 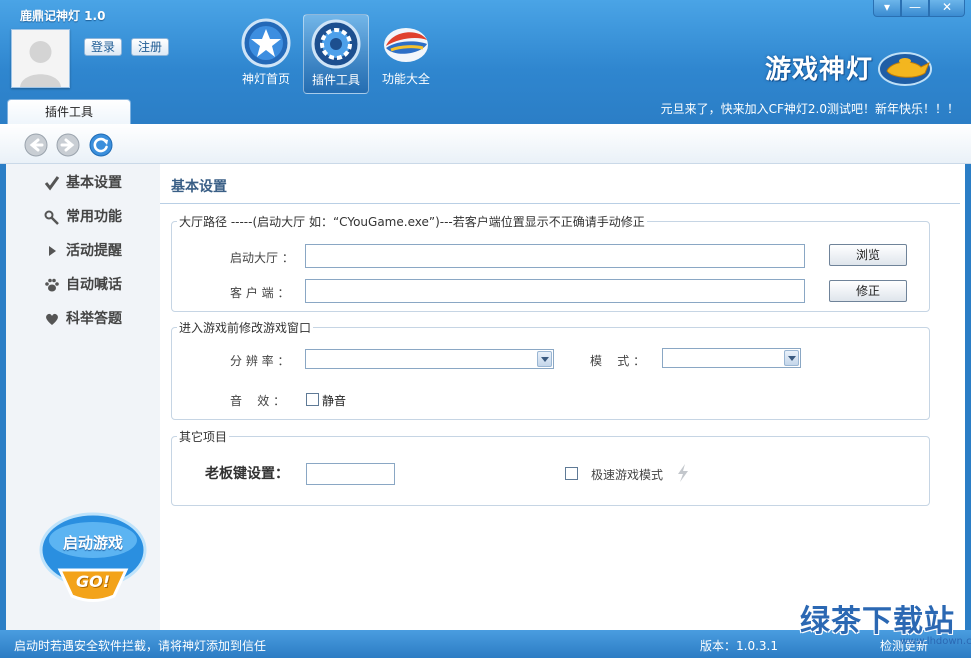 I want to click on mode-select, so click(x=731, y=358).